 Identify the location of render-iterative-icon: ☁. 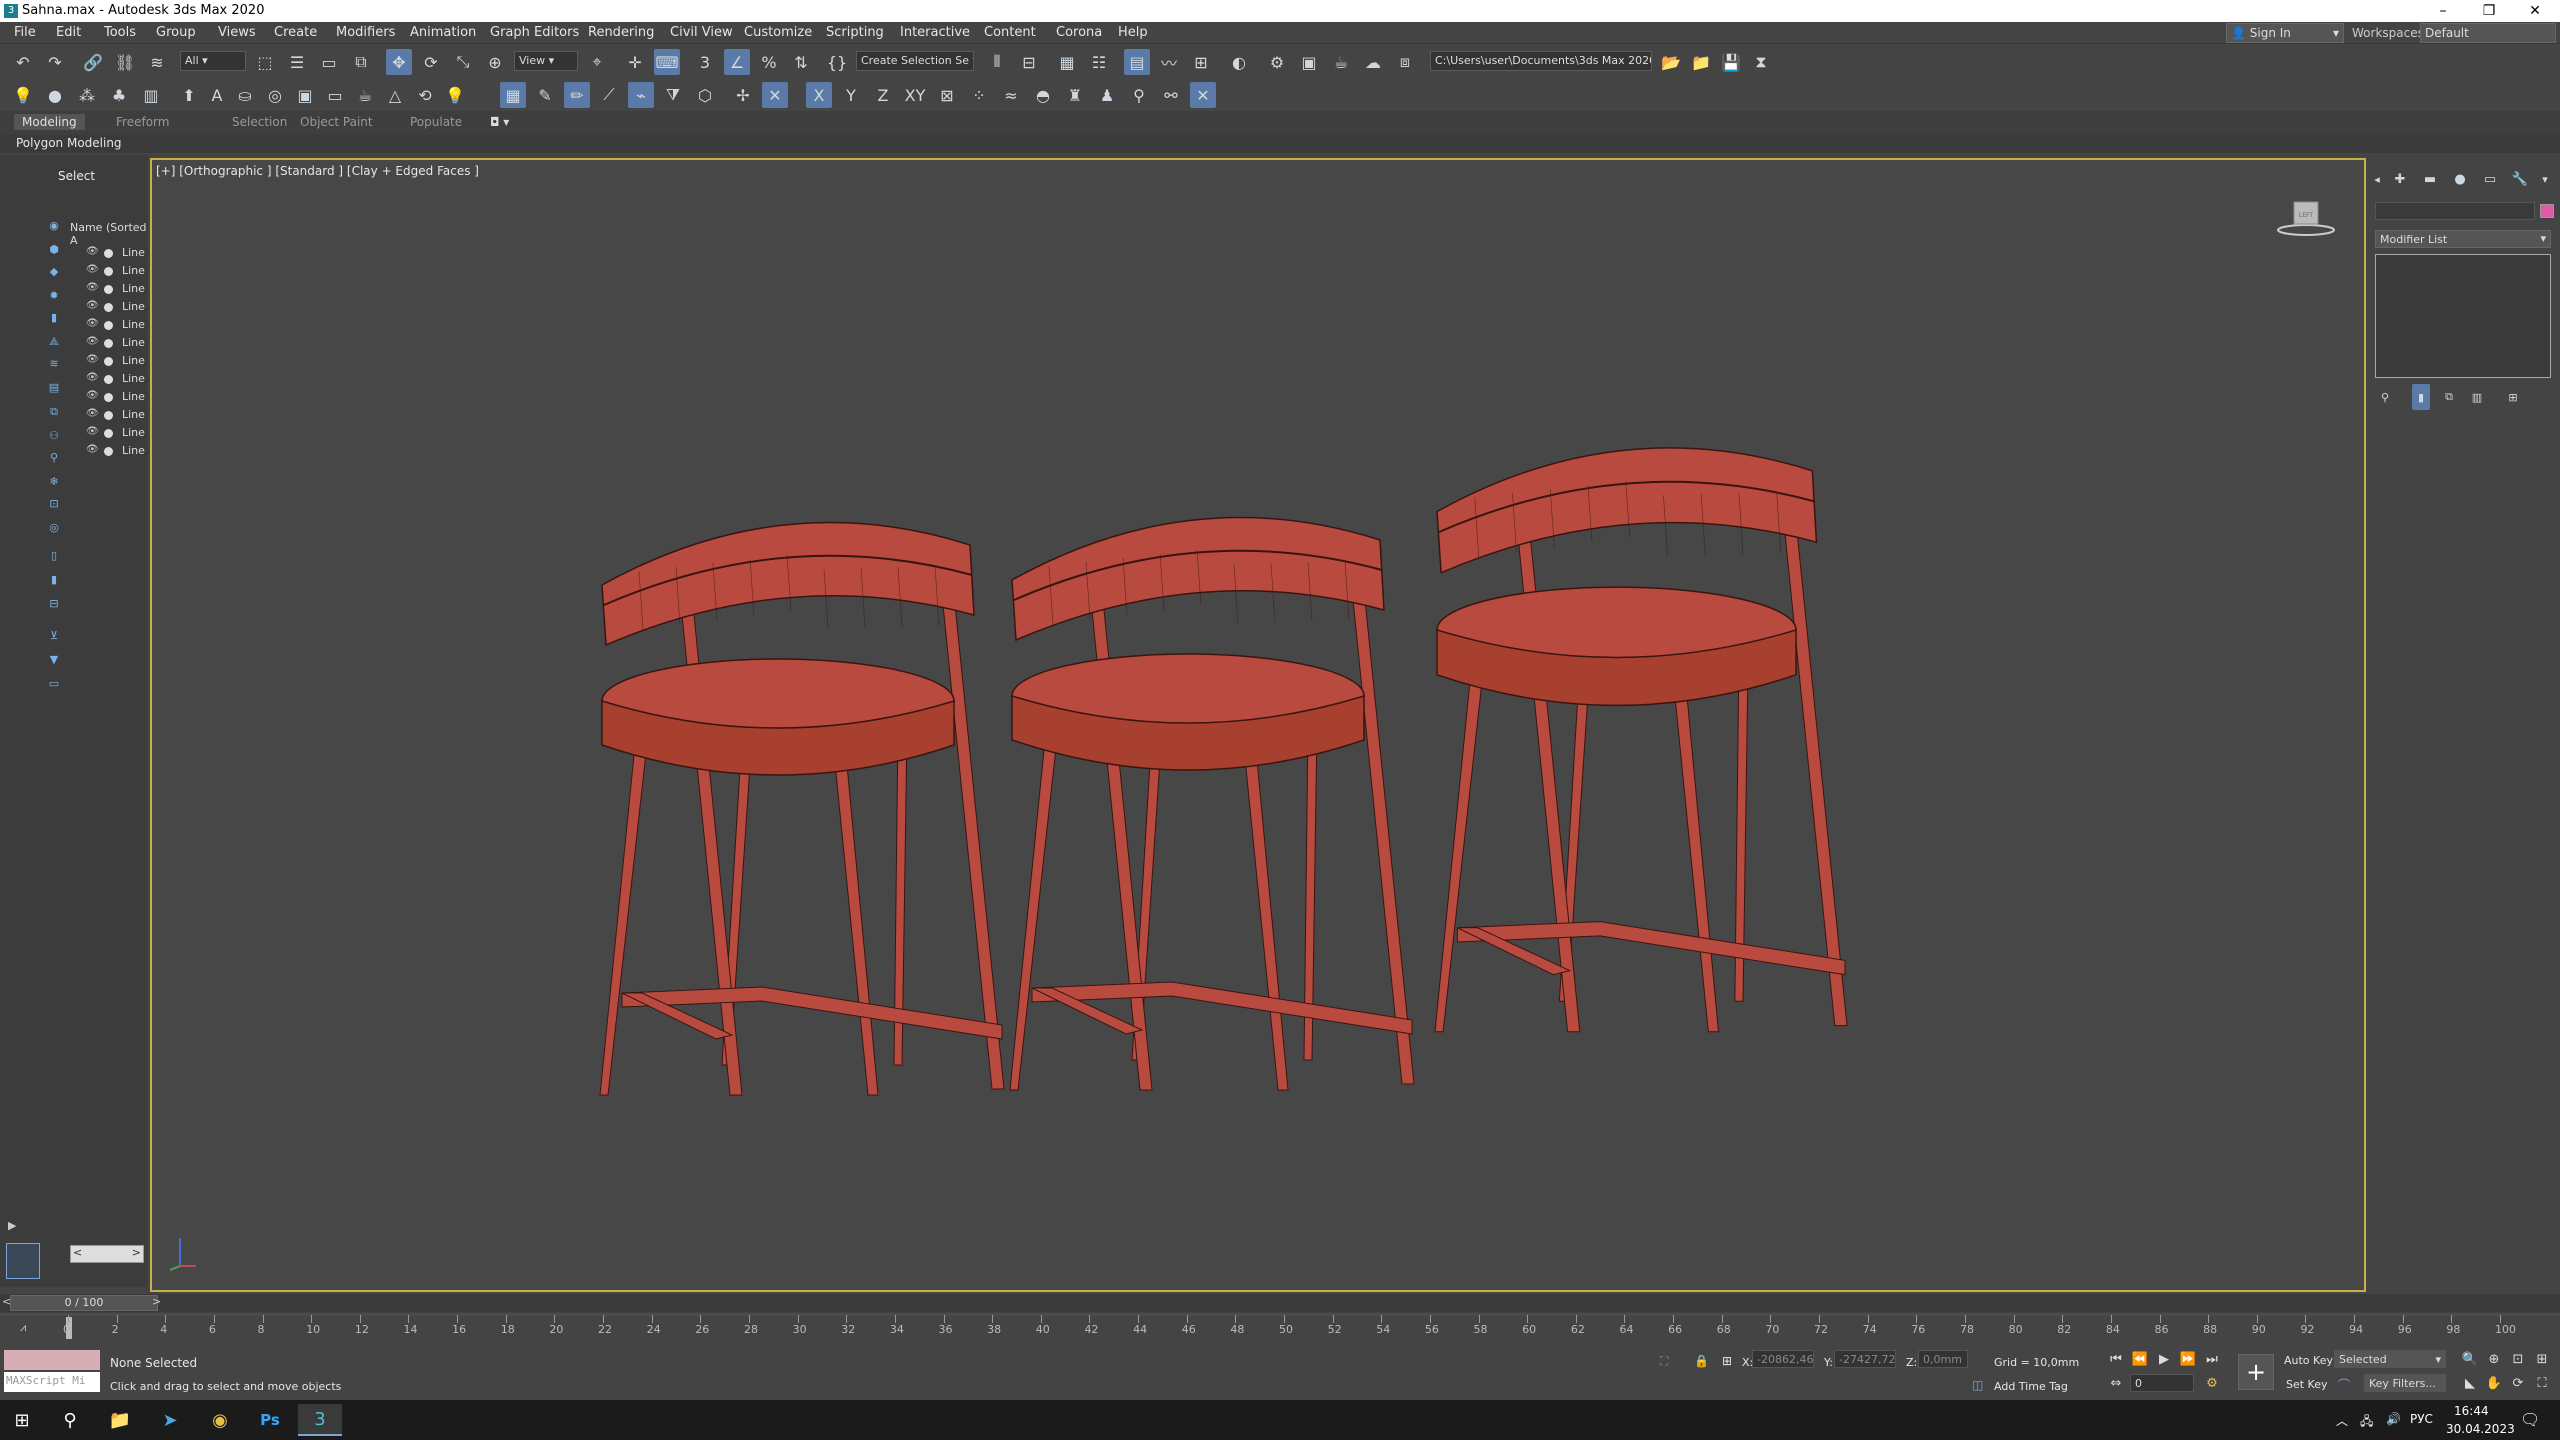
(1373, 62).